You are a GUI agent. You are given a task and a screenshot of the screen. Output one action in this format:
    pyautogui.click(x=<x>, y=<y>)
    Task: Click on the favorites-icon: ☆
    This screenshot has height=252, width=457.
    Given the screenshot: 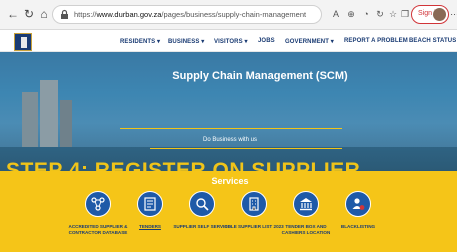 What is the action you would take?
    pyautogui.click(x=393, y=14)
    